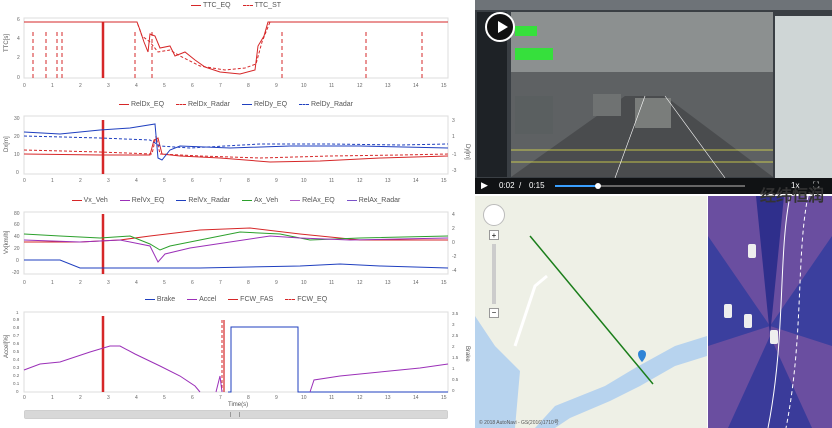 The height and width of the screenshot is (428, 832). I want to click on play-pause-icon: ▶, so click(484, 185).